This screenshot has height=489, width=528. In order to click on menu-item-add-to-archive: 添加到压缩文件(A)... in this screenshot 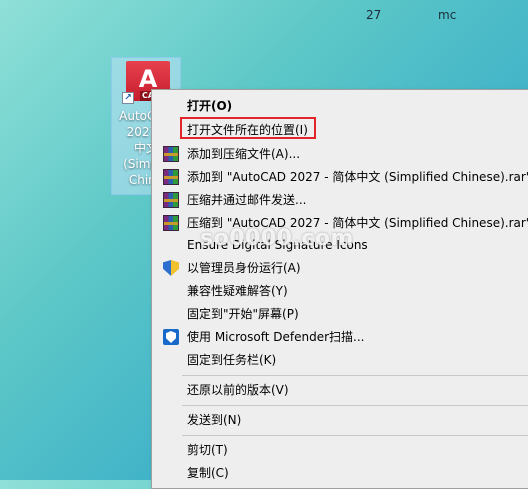, I will do `click(341, 154)`.